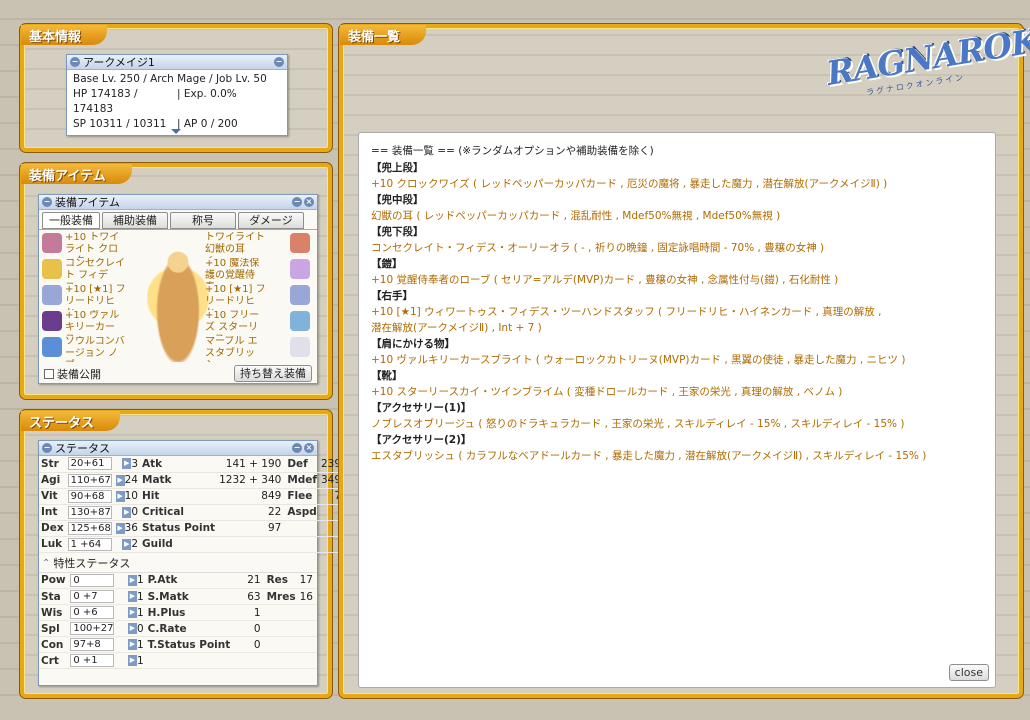 The width and height of the screenshot is (1030, 720). I want to click on status-pane-title: ステータス, so click(71, 421).